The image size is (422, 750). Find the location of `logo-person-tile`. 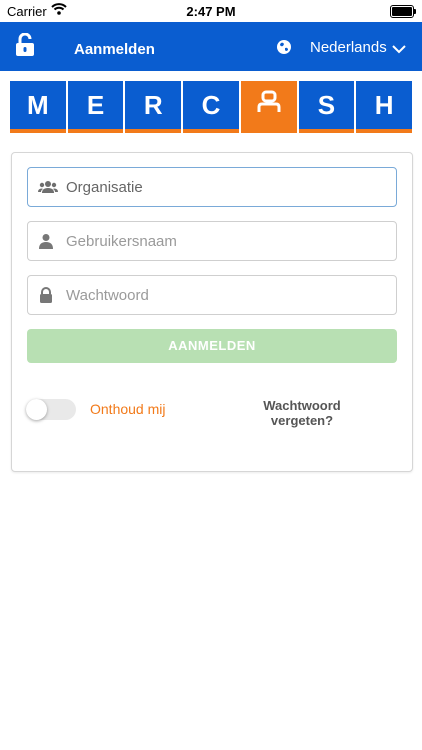

logo-person-tile is located at coordinates (268, 107).